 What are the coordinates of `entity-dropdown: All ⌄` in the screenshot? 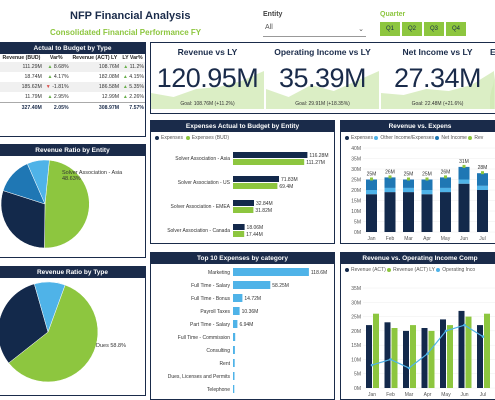 It's located at (314, 30).